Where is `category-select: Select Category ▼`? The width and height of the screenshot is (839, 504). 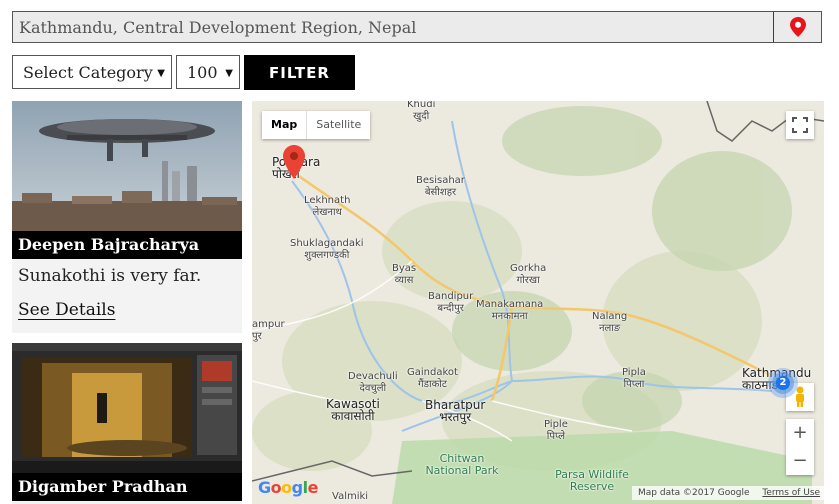
category-select: Select Category ▼ is located at coordinates (92, 72).